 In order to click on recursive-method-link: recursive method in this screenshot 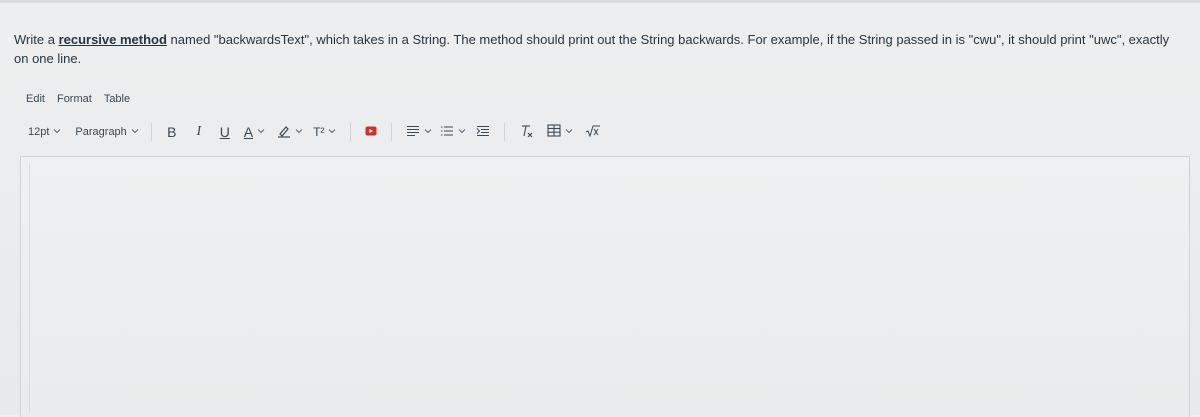, I will do `click(113, 39)`.